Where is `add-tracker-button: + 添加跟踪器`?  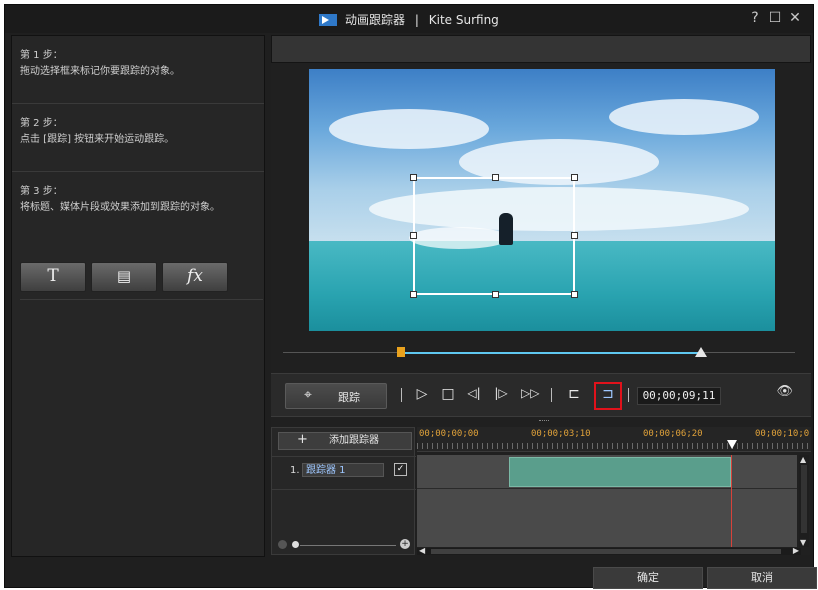
add-tracker-button: + 添加跟踪器 is located at coordinates (345, 441).